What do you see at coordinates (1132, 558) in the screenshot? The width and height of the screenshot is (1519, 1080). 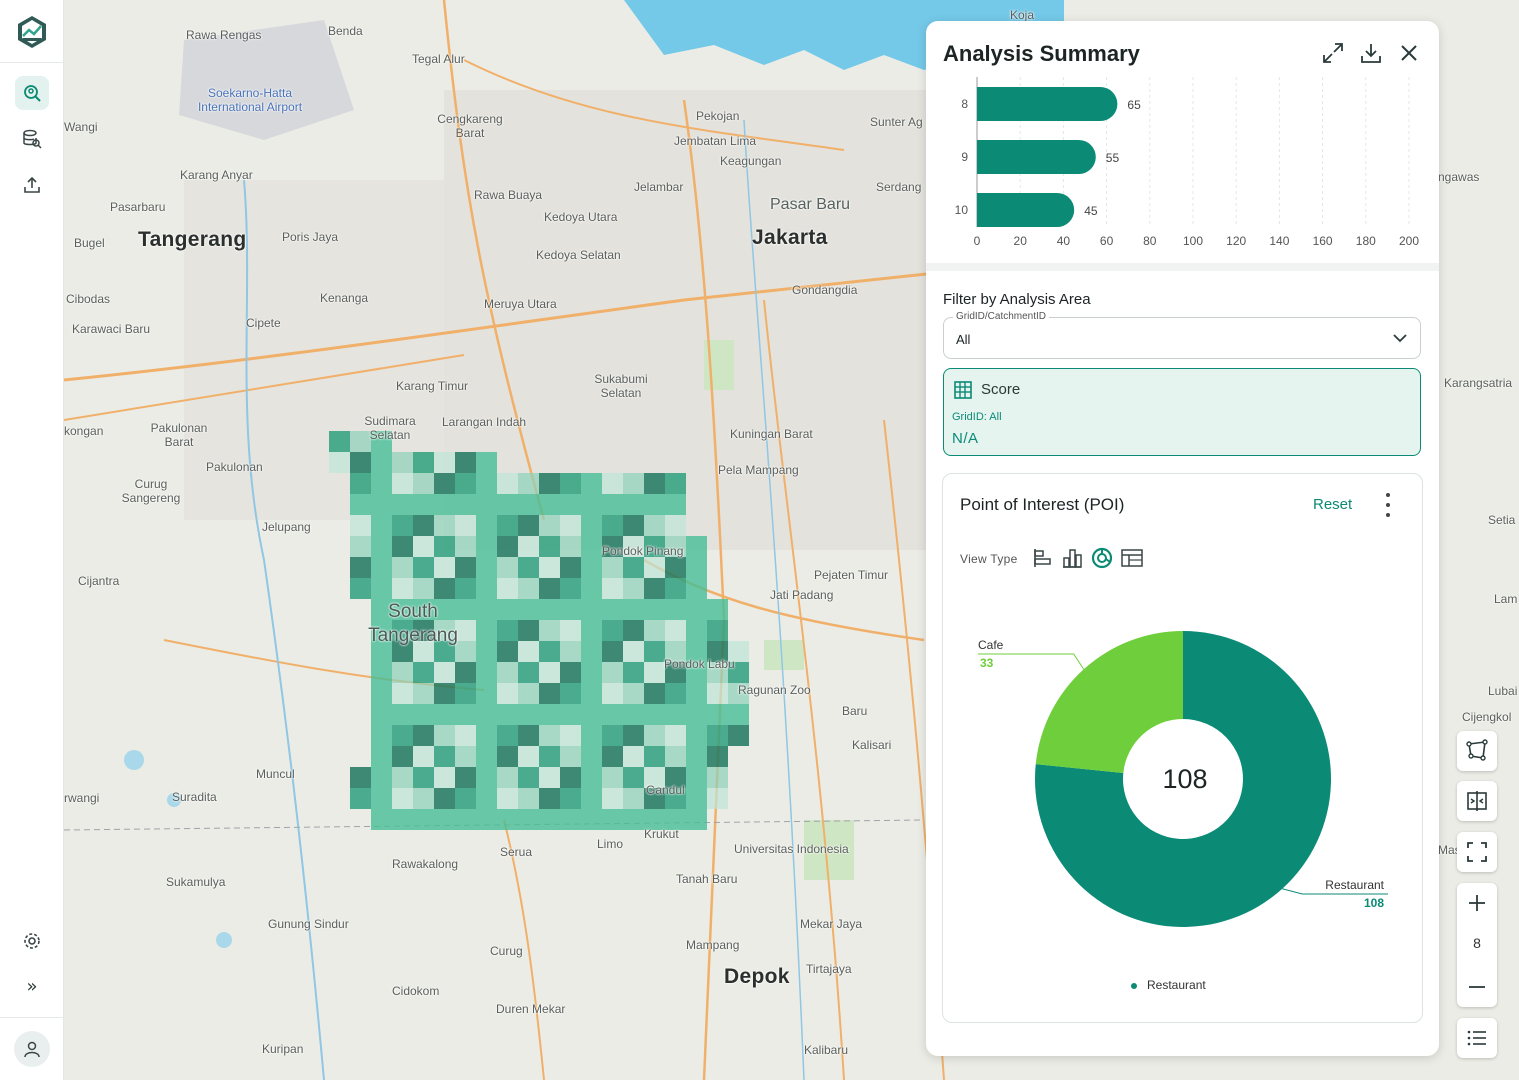 I see `view-table-button` at bounding box center [1132, 558].